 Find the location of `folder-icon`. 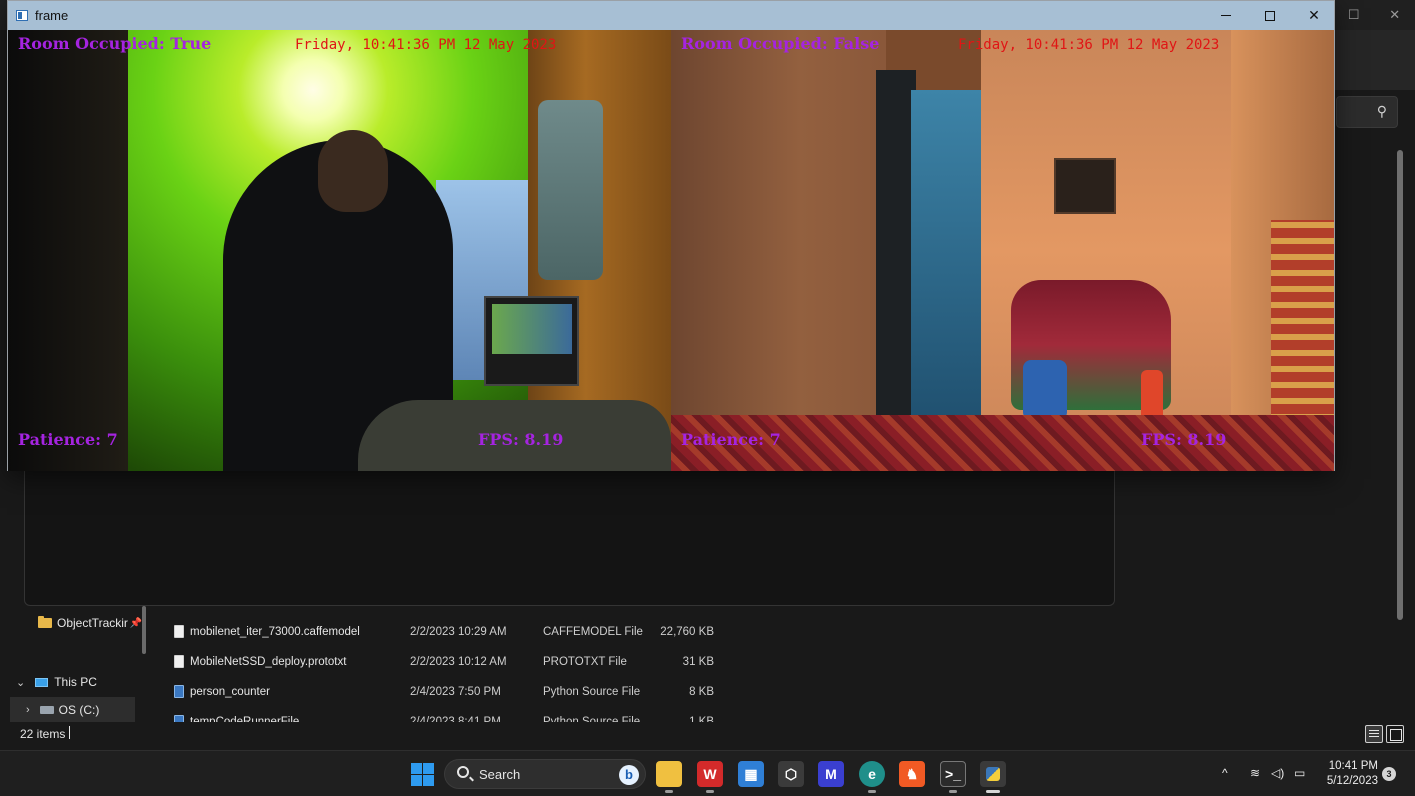

folder-icon is located at coordinates (45, 622).